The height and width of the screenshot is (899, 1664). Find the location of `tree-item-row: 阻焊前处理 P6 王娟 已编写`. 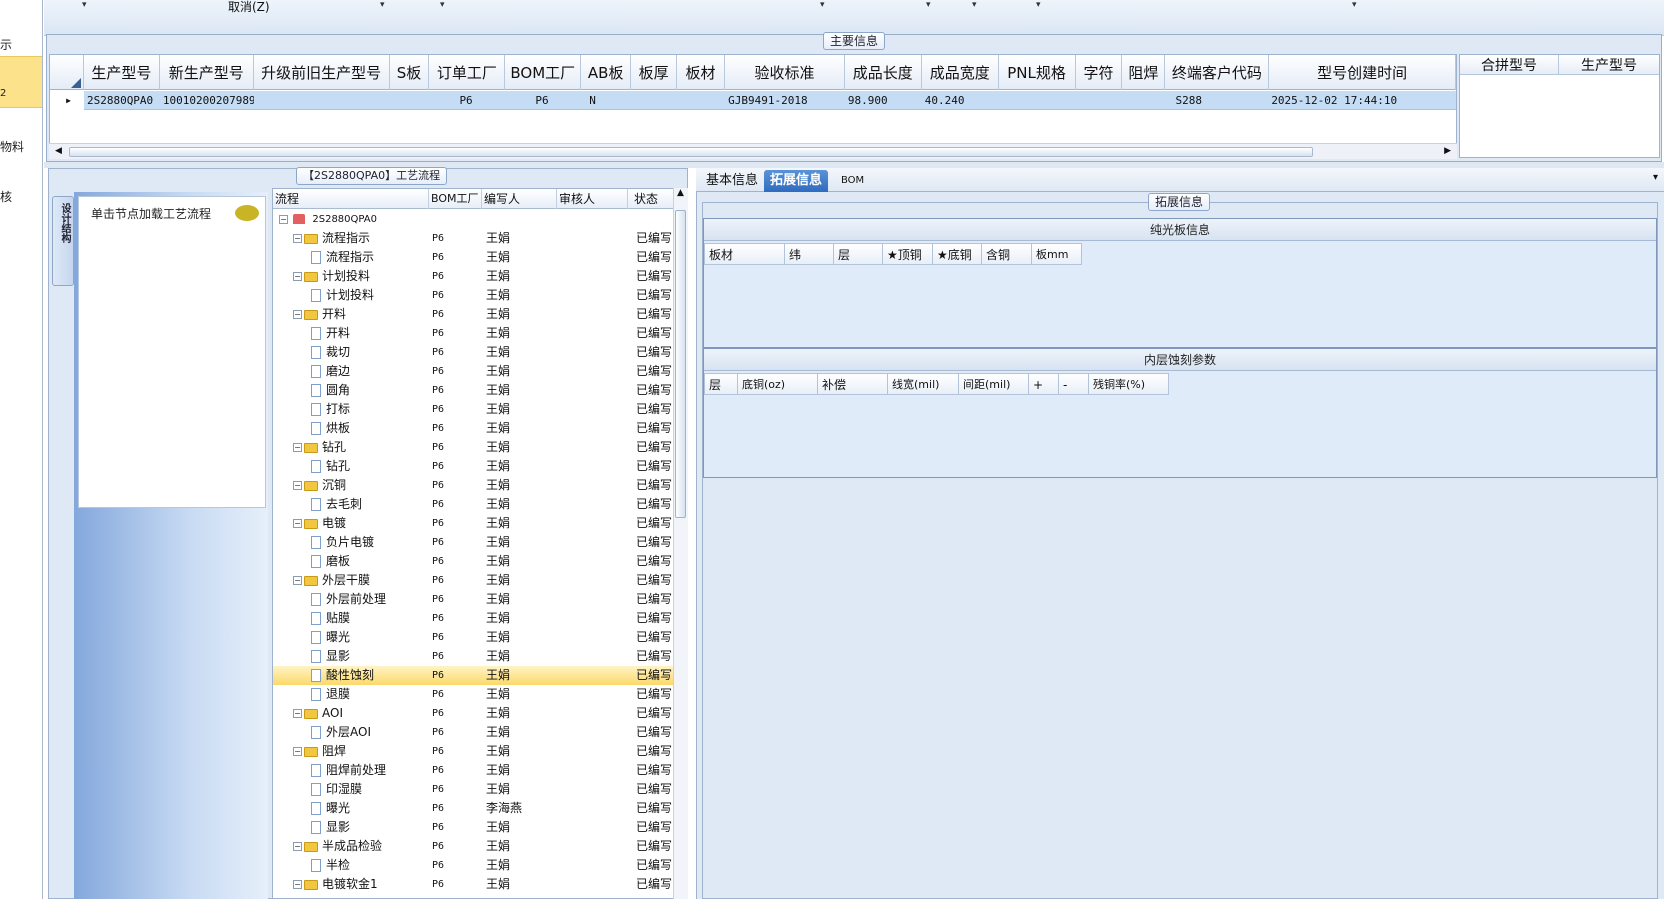

tree-item-row: 阻焊前处理 P6 王娟 已编写 is located at coordinates (474, 770).